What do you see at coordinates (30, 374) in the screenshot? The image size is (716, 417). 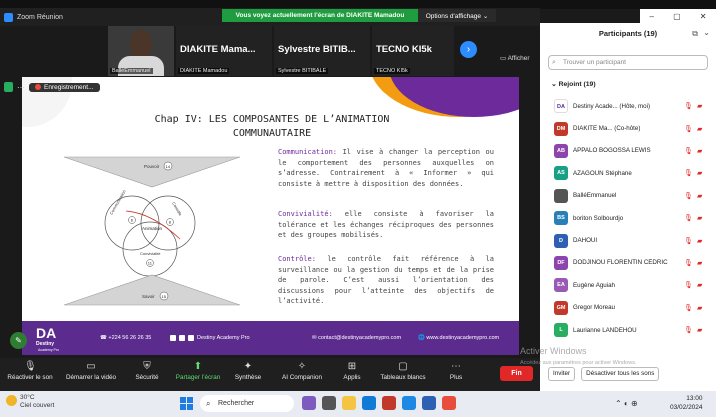 I see `unmute-button: 🎙 Réactiver le son` at bounding box center [30, 374].